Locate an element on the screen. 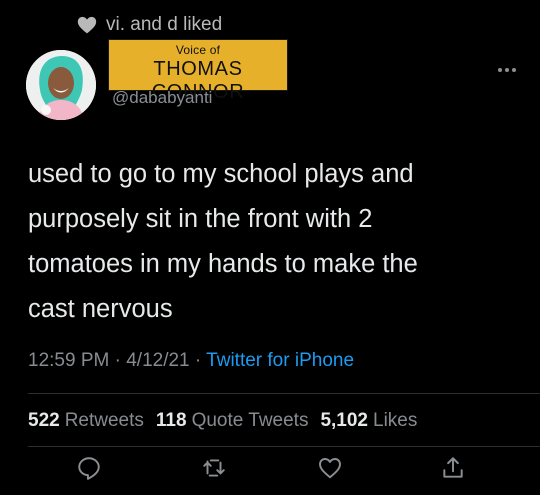  retweets-stat: 522 Retweets is located at coordinates (86, 421).